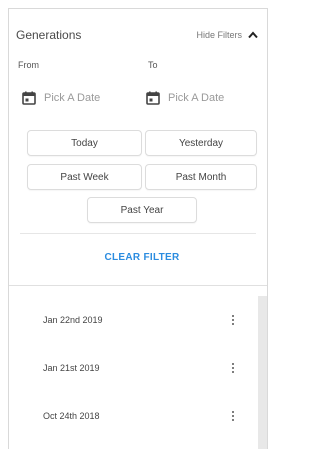 The image size is (320, 449). What do you see at coordinates (71, 368) in the screenshot?
I see `list-item-date: Jan 21st 2019` at bounding box center [71, 368].